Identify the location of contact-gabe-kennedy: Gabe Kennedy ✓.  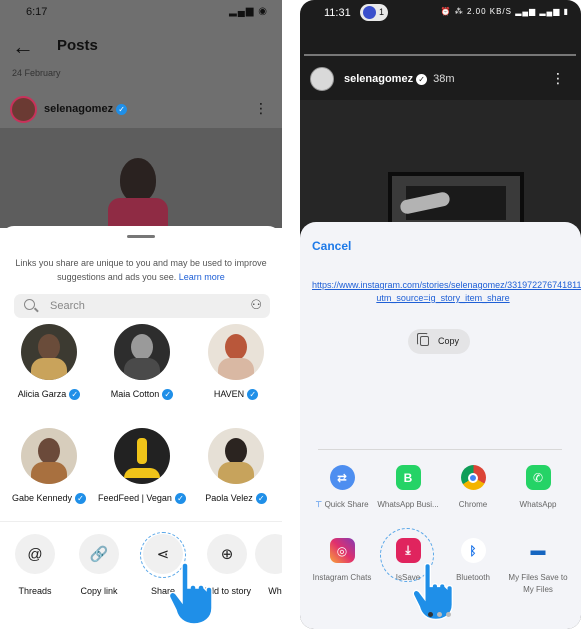
(49, 466).